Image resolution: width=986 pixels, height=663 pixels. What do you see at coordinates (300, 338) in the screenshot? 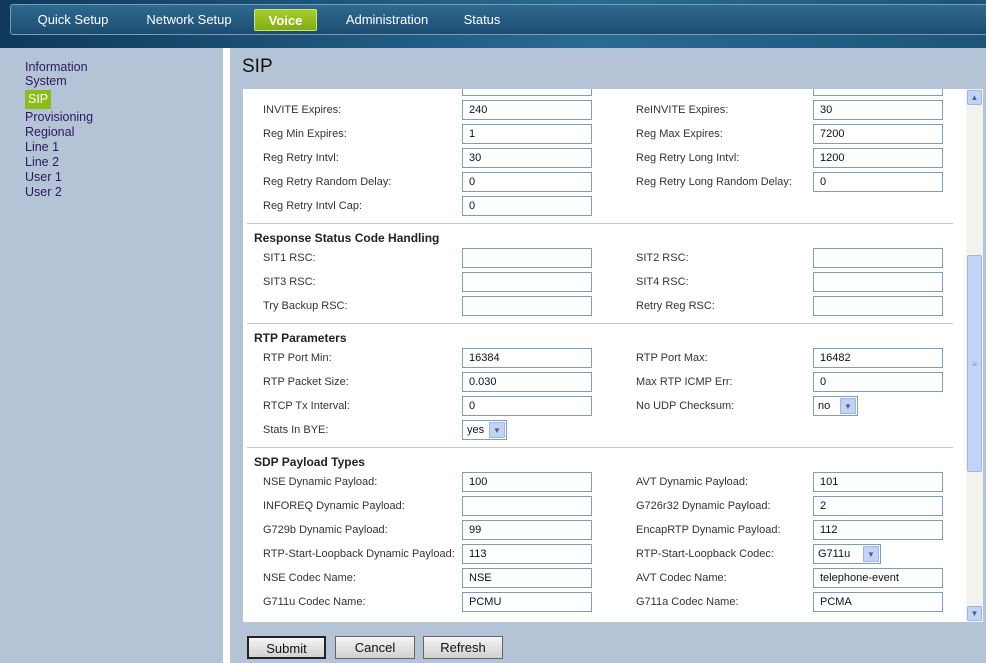
I see `section-title: RTP Parameters` at bounding box center [300, 338].